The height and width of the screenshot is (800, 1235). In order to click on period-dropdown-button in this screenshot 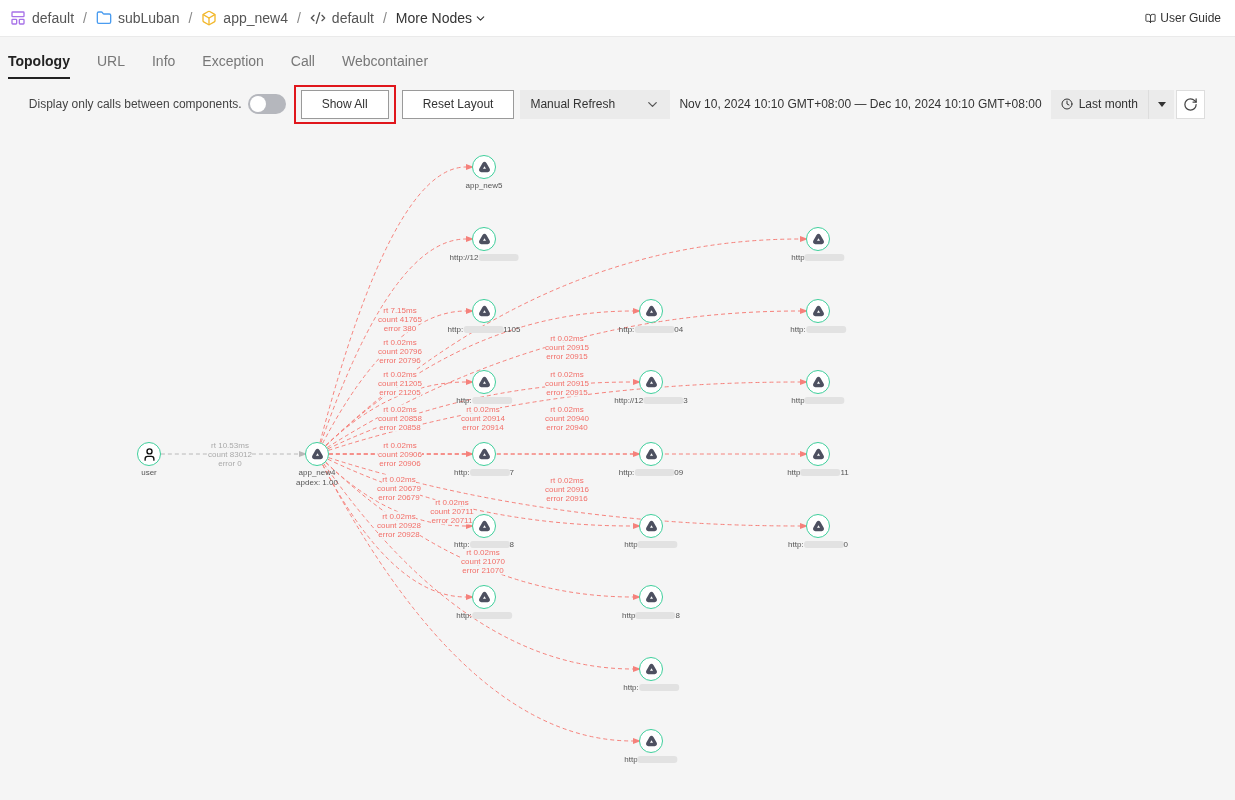, I will do `click(1161, 104)`.